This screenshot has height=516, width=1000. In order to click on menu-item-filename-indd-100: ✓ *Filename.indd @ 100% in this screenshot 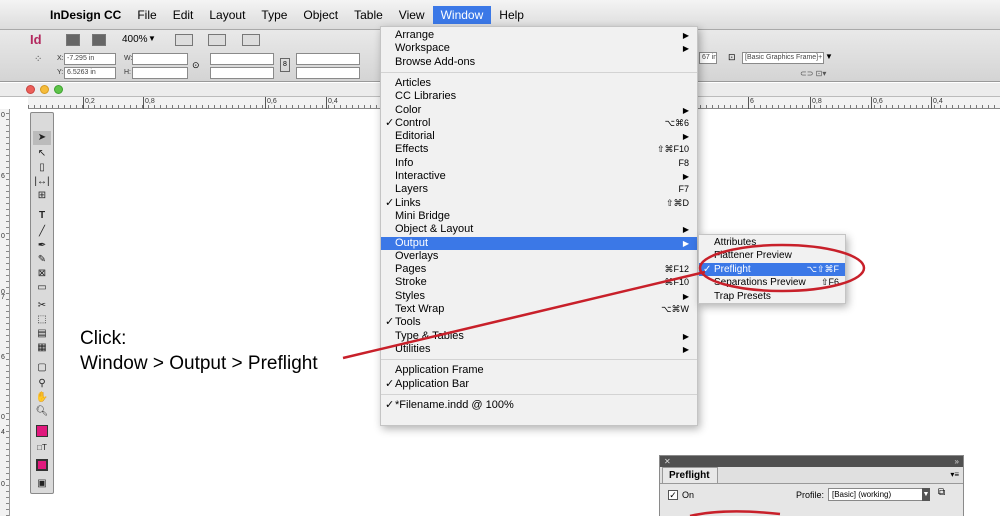, I will do `click(539, 405)`.